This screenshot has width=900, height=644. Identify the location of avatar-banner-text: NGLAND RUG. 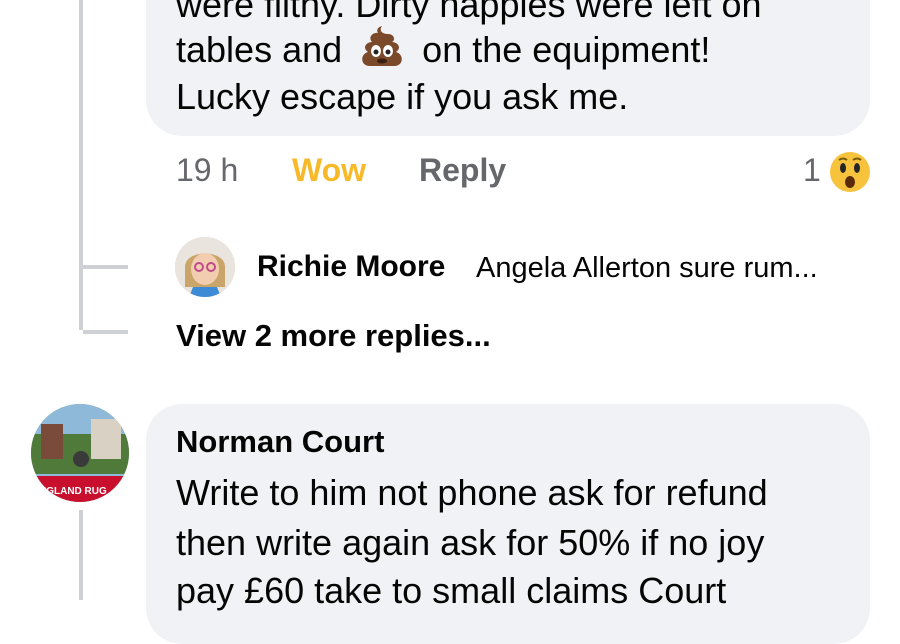
(73, 491).